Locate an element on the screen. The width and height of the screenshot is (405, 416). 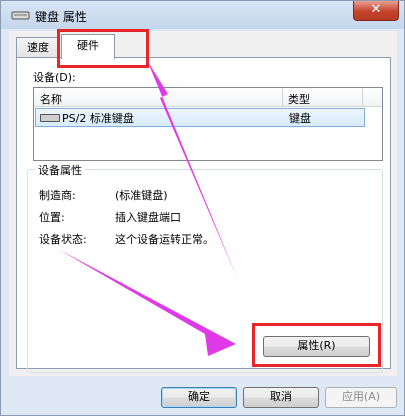
tab-hardware-label: 硬件 is located at coordinates (88, 45).